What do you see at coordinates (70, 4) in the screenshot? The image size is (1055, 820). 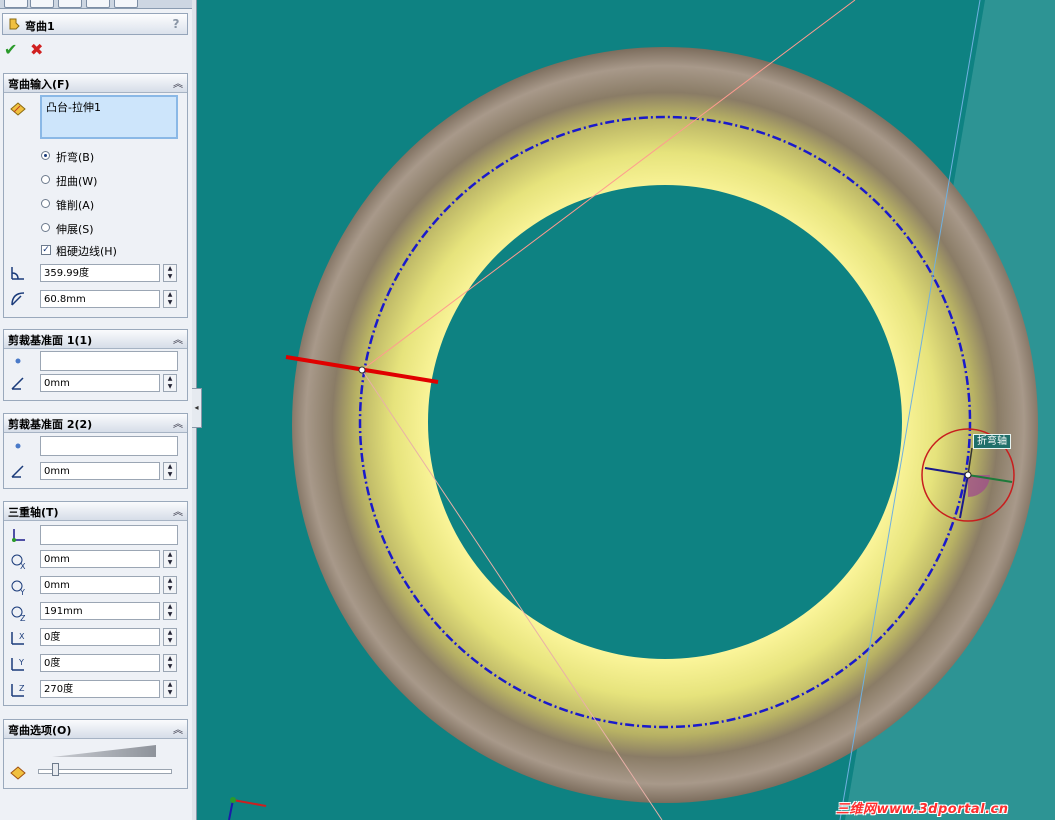 I see `tab-config-manager` at bounding box center [70, 4].